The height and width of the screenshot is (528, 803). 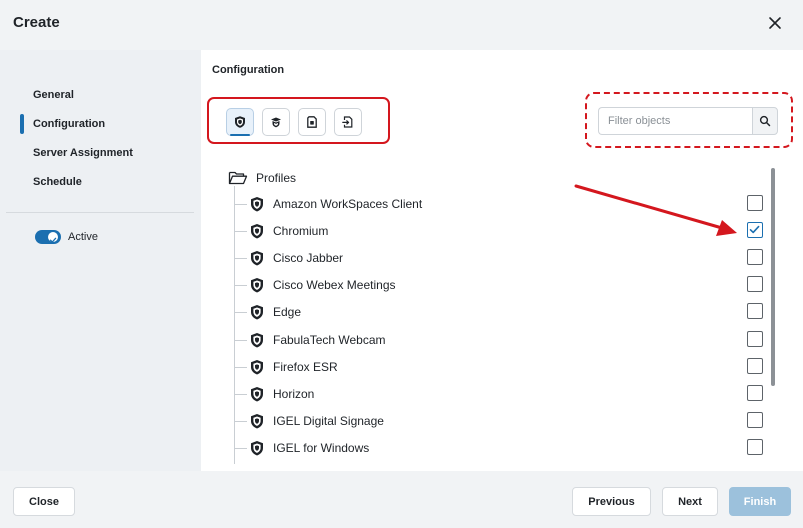 I want to click on tree-item: Cisco Jabber, so click(x=500, y=258).